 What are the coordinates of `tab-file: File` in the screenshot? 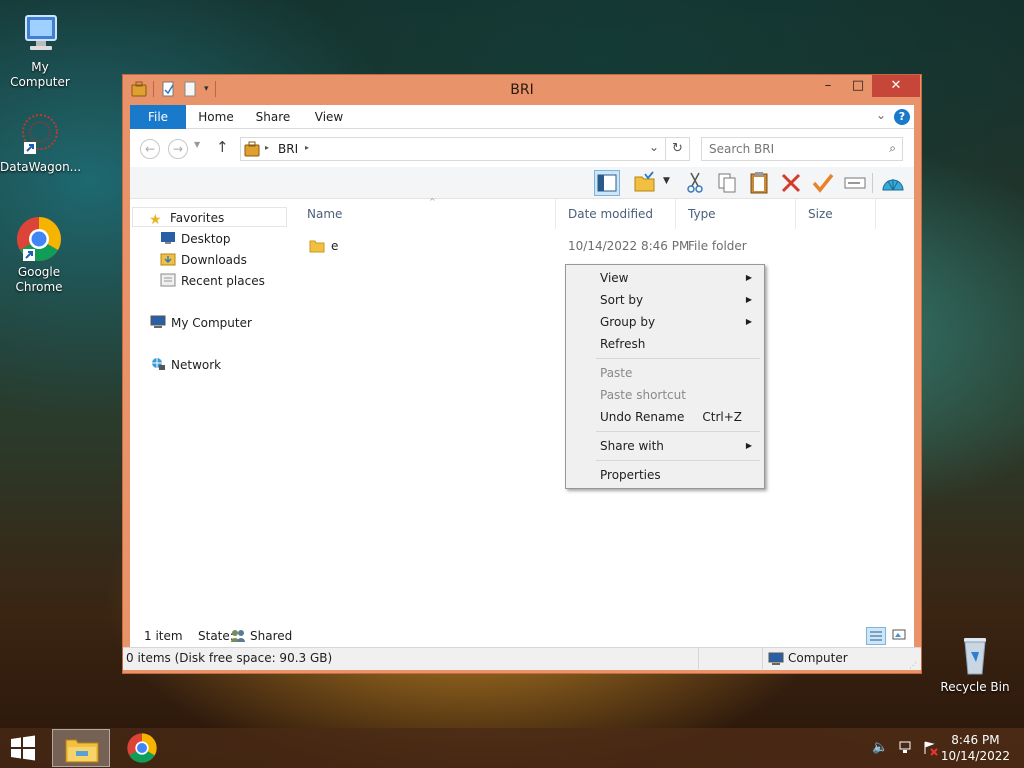 It's located at (158, 117).